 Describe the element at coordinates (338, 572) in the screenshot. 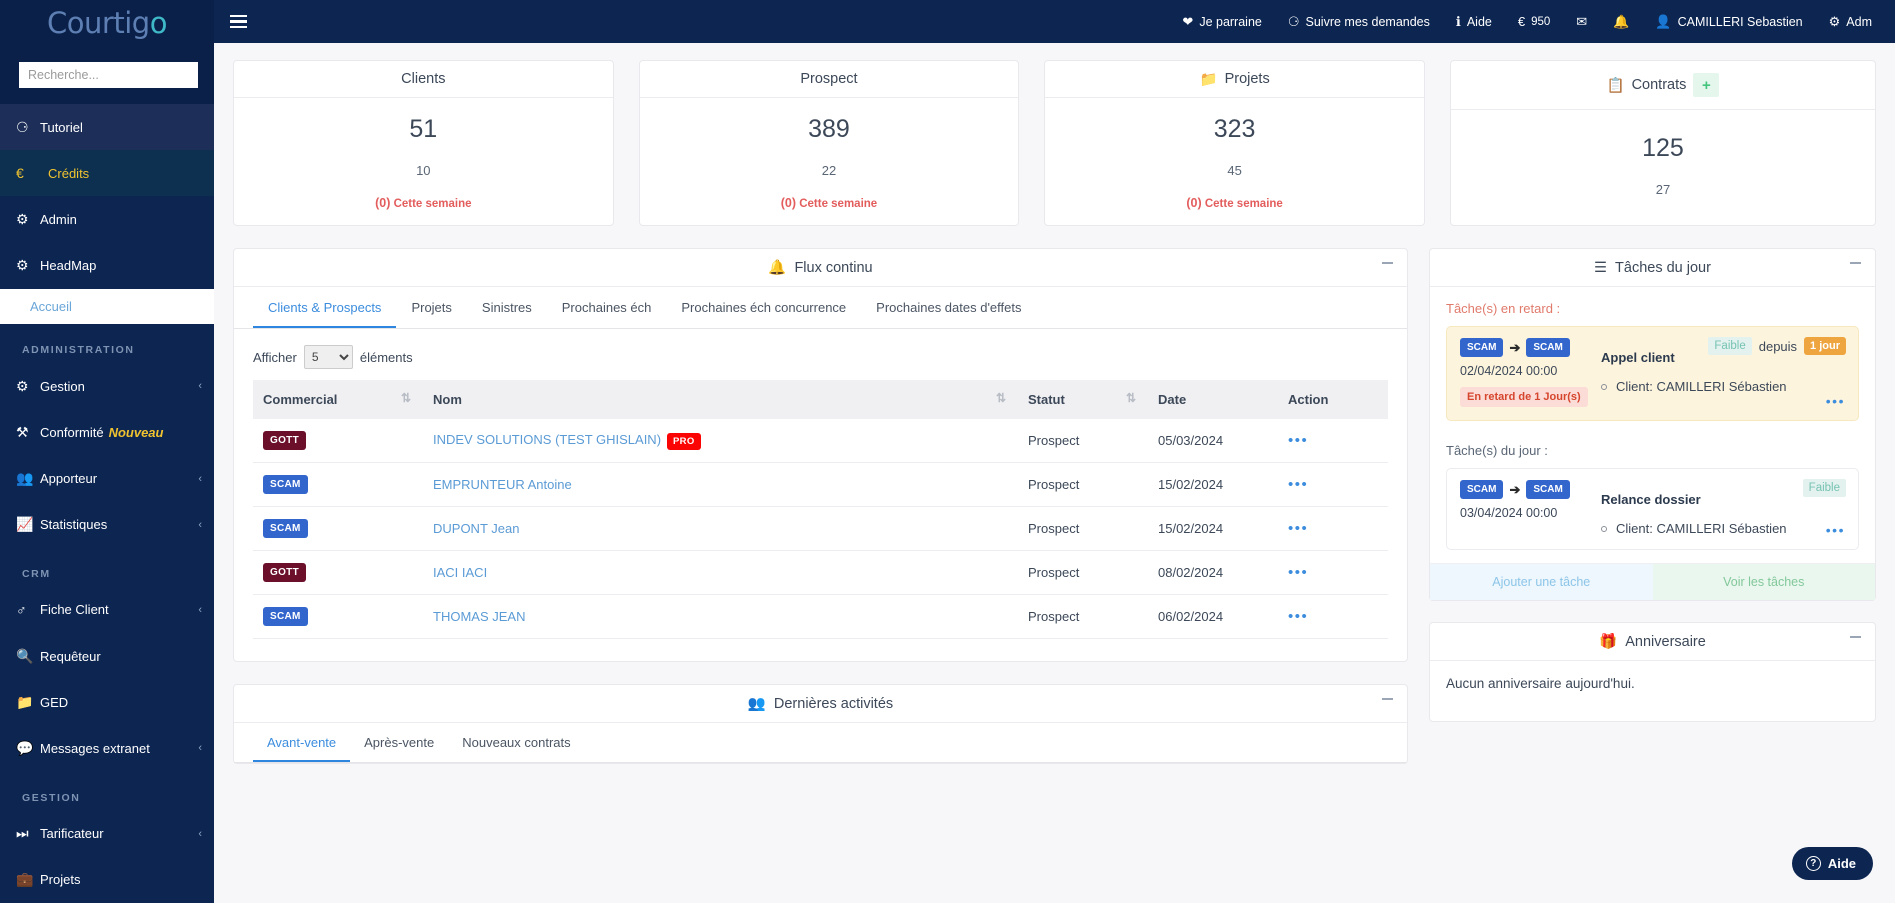

I see `cell-commercial: GOTT` at that location.